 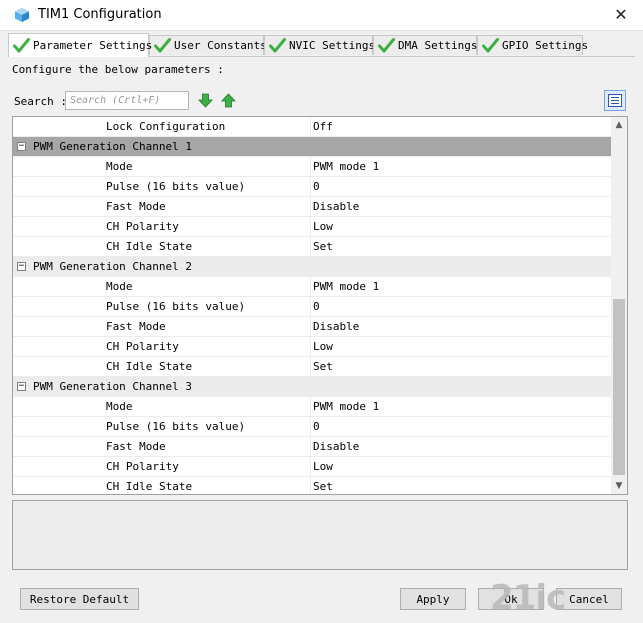 What do you see at coordinates (79, 599) in the screenshot?
I see `restore-default-button: Restore Default` at bounding box center [79, 599].